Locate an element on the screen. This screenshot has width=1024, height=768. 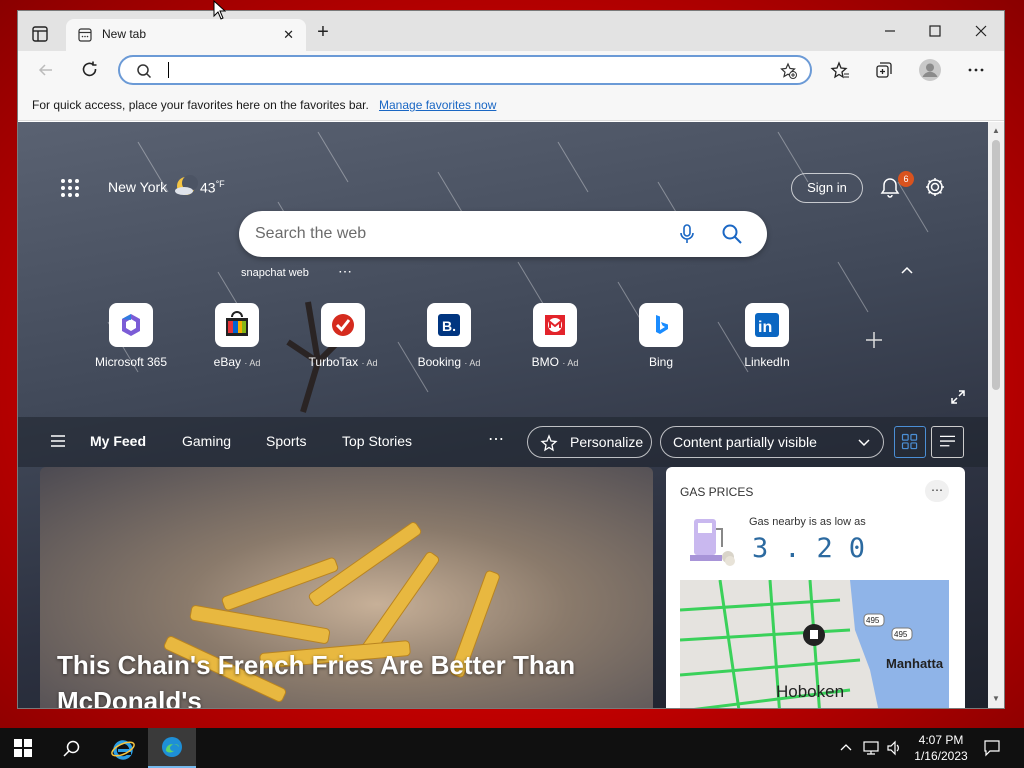
clock-date: 1/16/2023 is located at coordinates (941, 756).